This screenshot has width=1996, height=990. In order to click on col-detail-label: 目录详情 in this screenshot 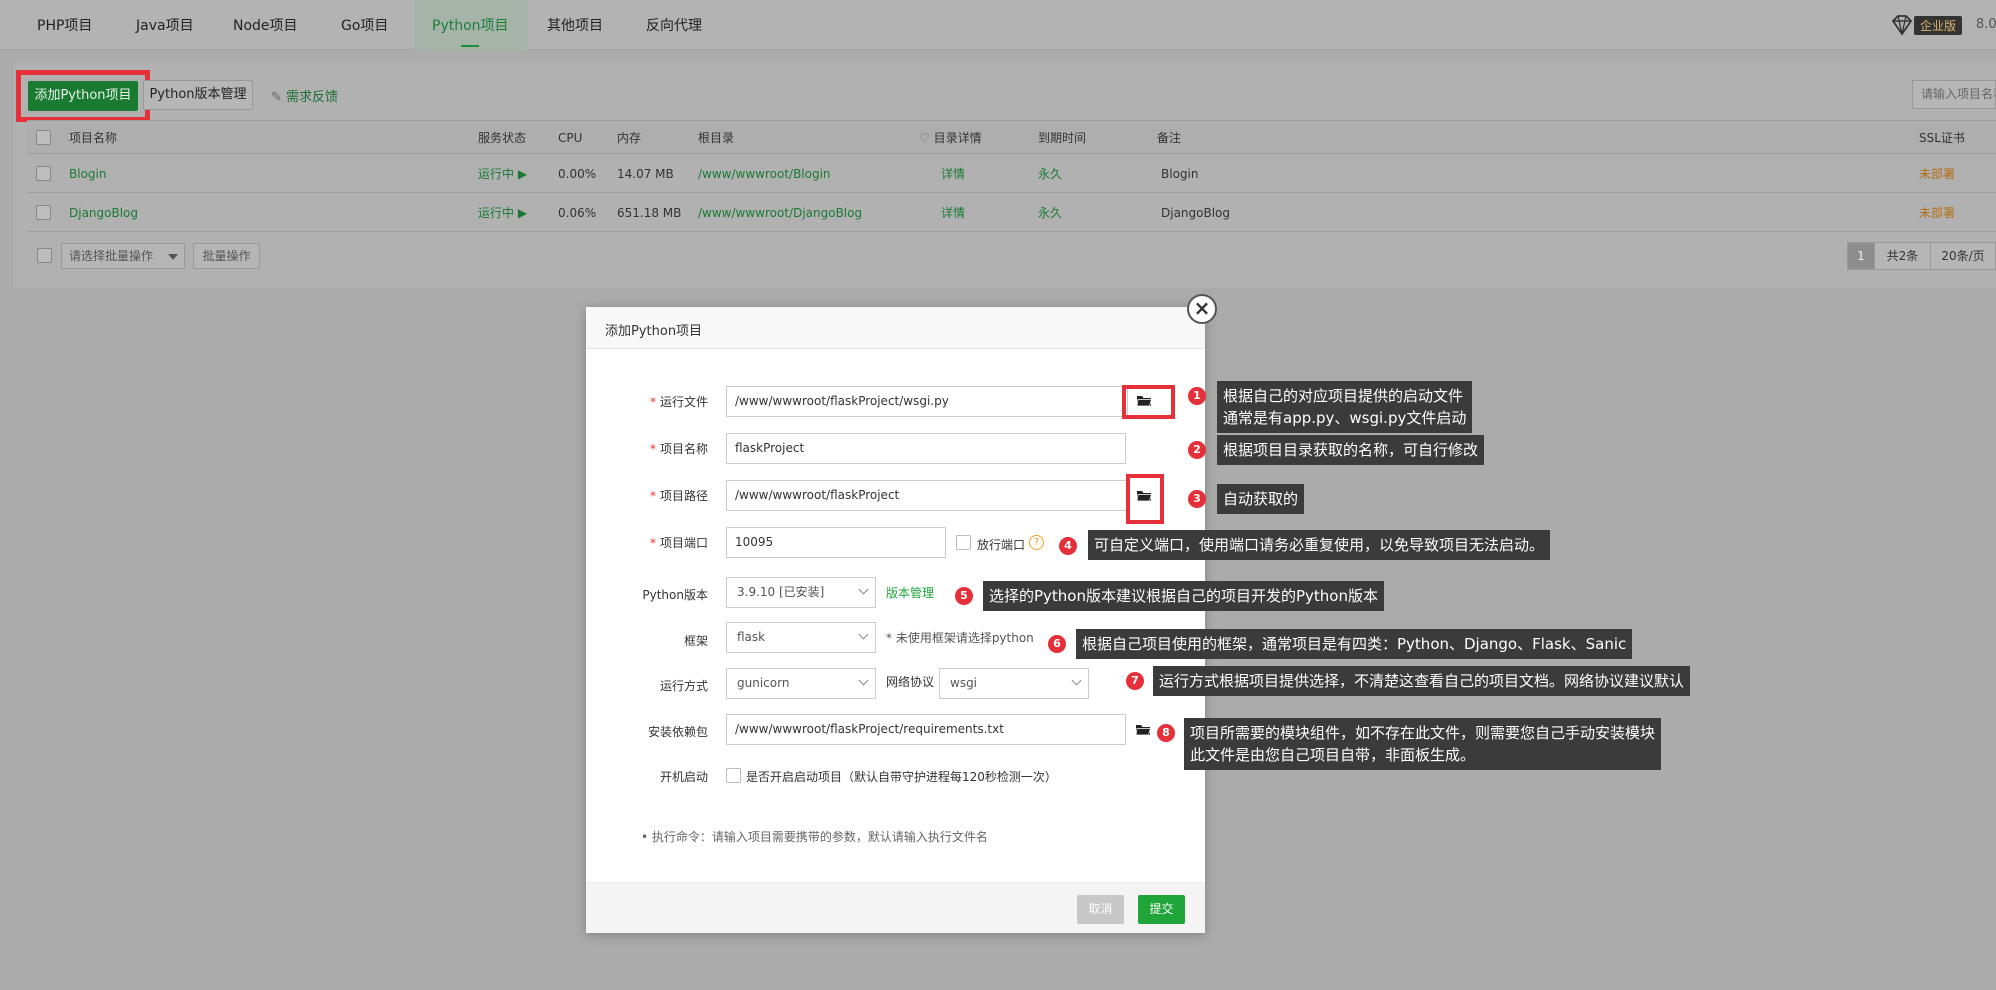, I will do `click(957, 138)`.